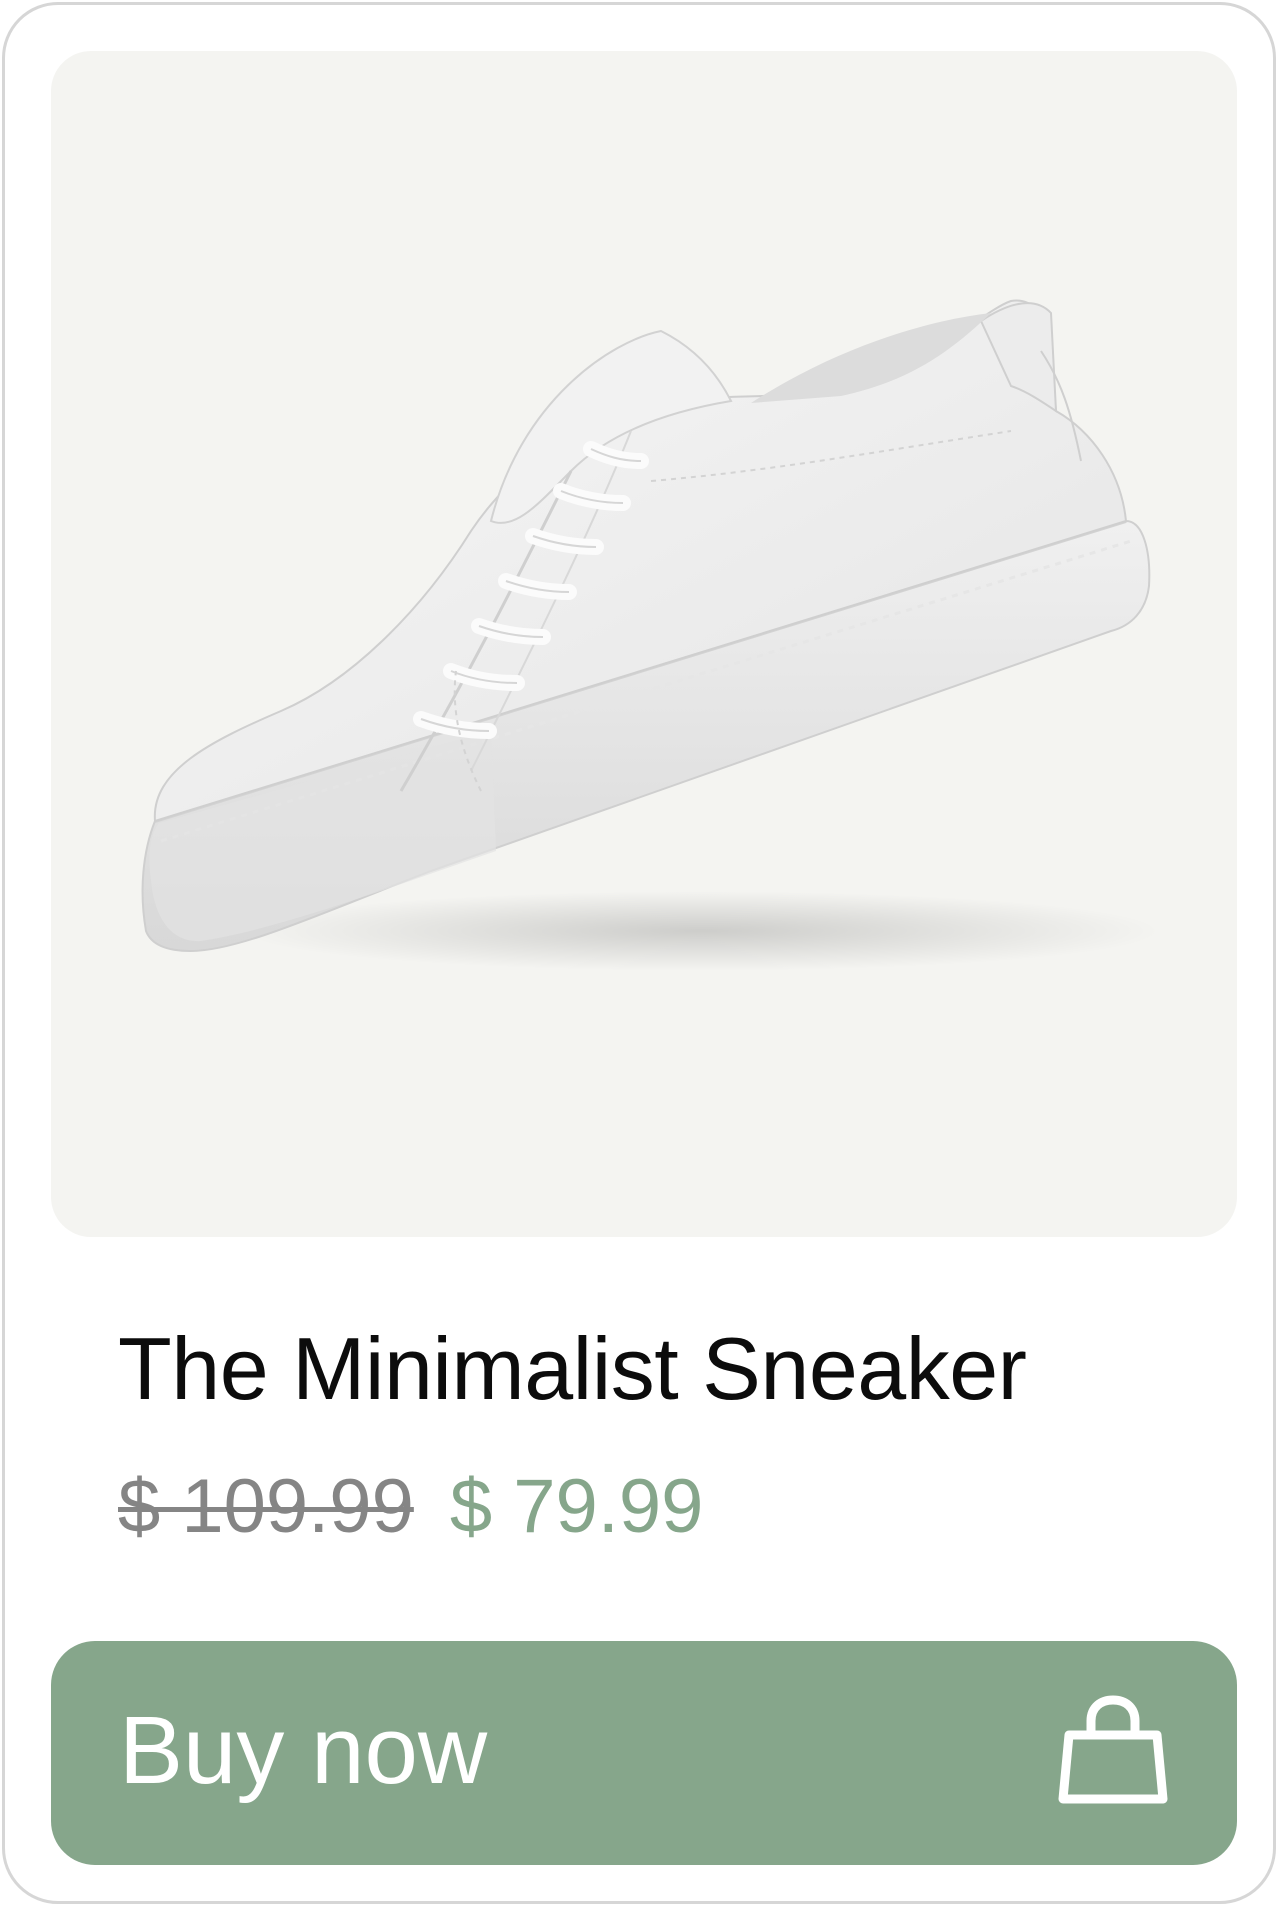 Image resolution: width=1280 pixels, height=1908 pixels. I want to click on buy-now-button: Buy now, so click(644, 1753).